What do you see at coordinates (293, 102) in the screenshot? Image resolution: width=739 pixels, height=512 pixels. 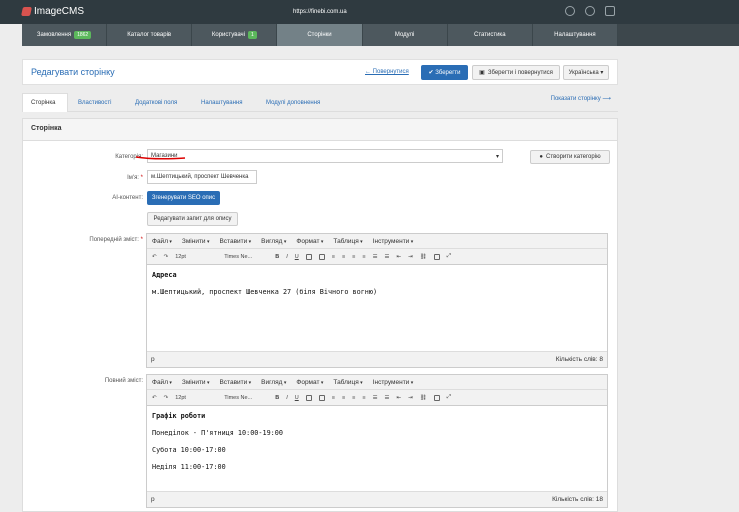 I see `tab-addon-modules: Модулі доповнення` at bounding box center [293, 102].